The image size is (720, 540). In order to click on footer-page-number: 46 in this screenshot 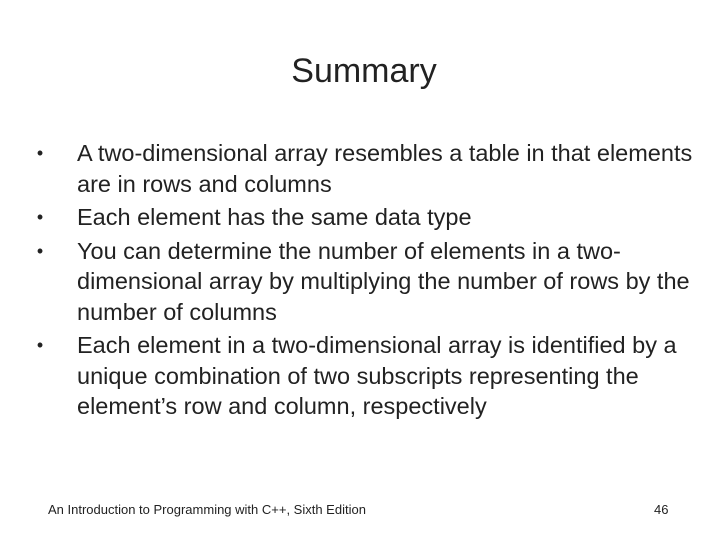, I will do `click(661, 509)`.